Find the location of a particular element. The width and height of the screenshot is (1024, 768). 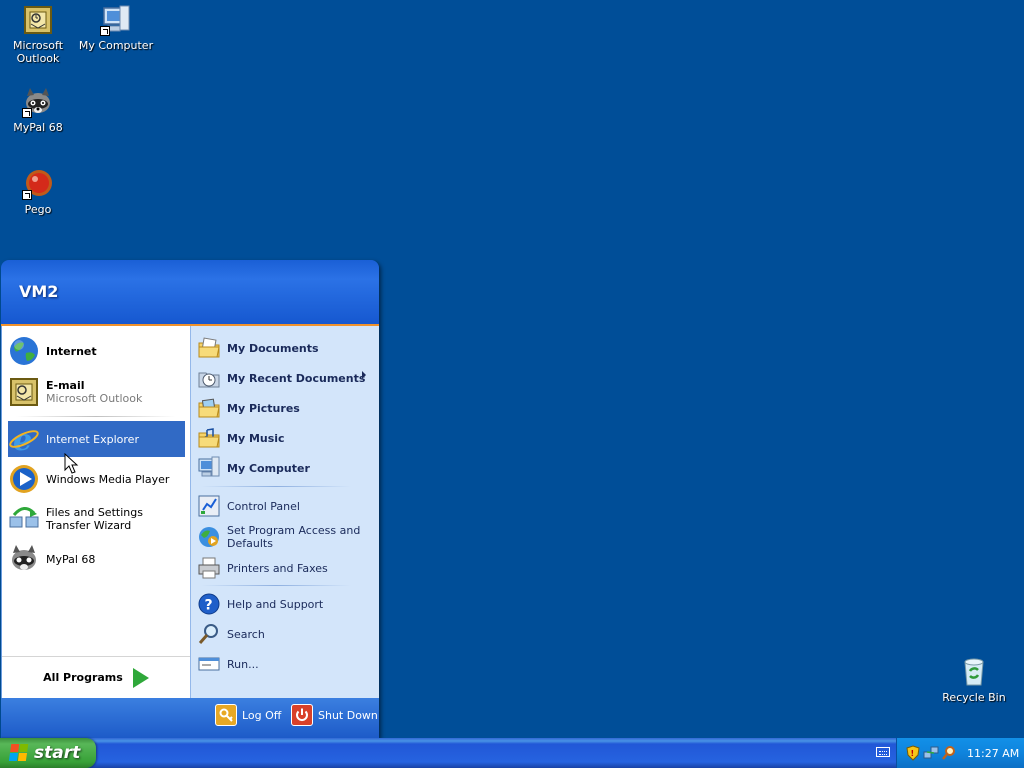

recent-item-mypal: MyPal 68 is located at coordinates (96, 559).